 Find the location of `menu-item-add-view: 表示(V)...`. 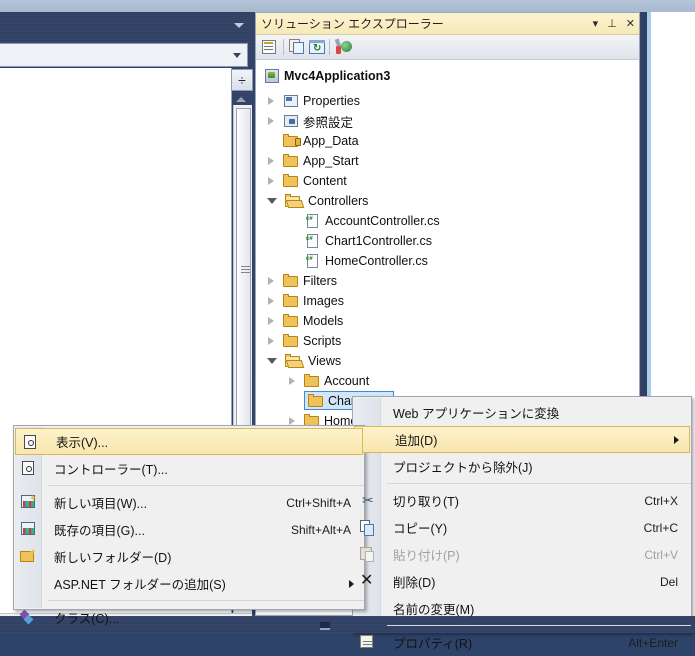

menu-item-add-view: 表示(V)... is located at coordinates (189, 441).